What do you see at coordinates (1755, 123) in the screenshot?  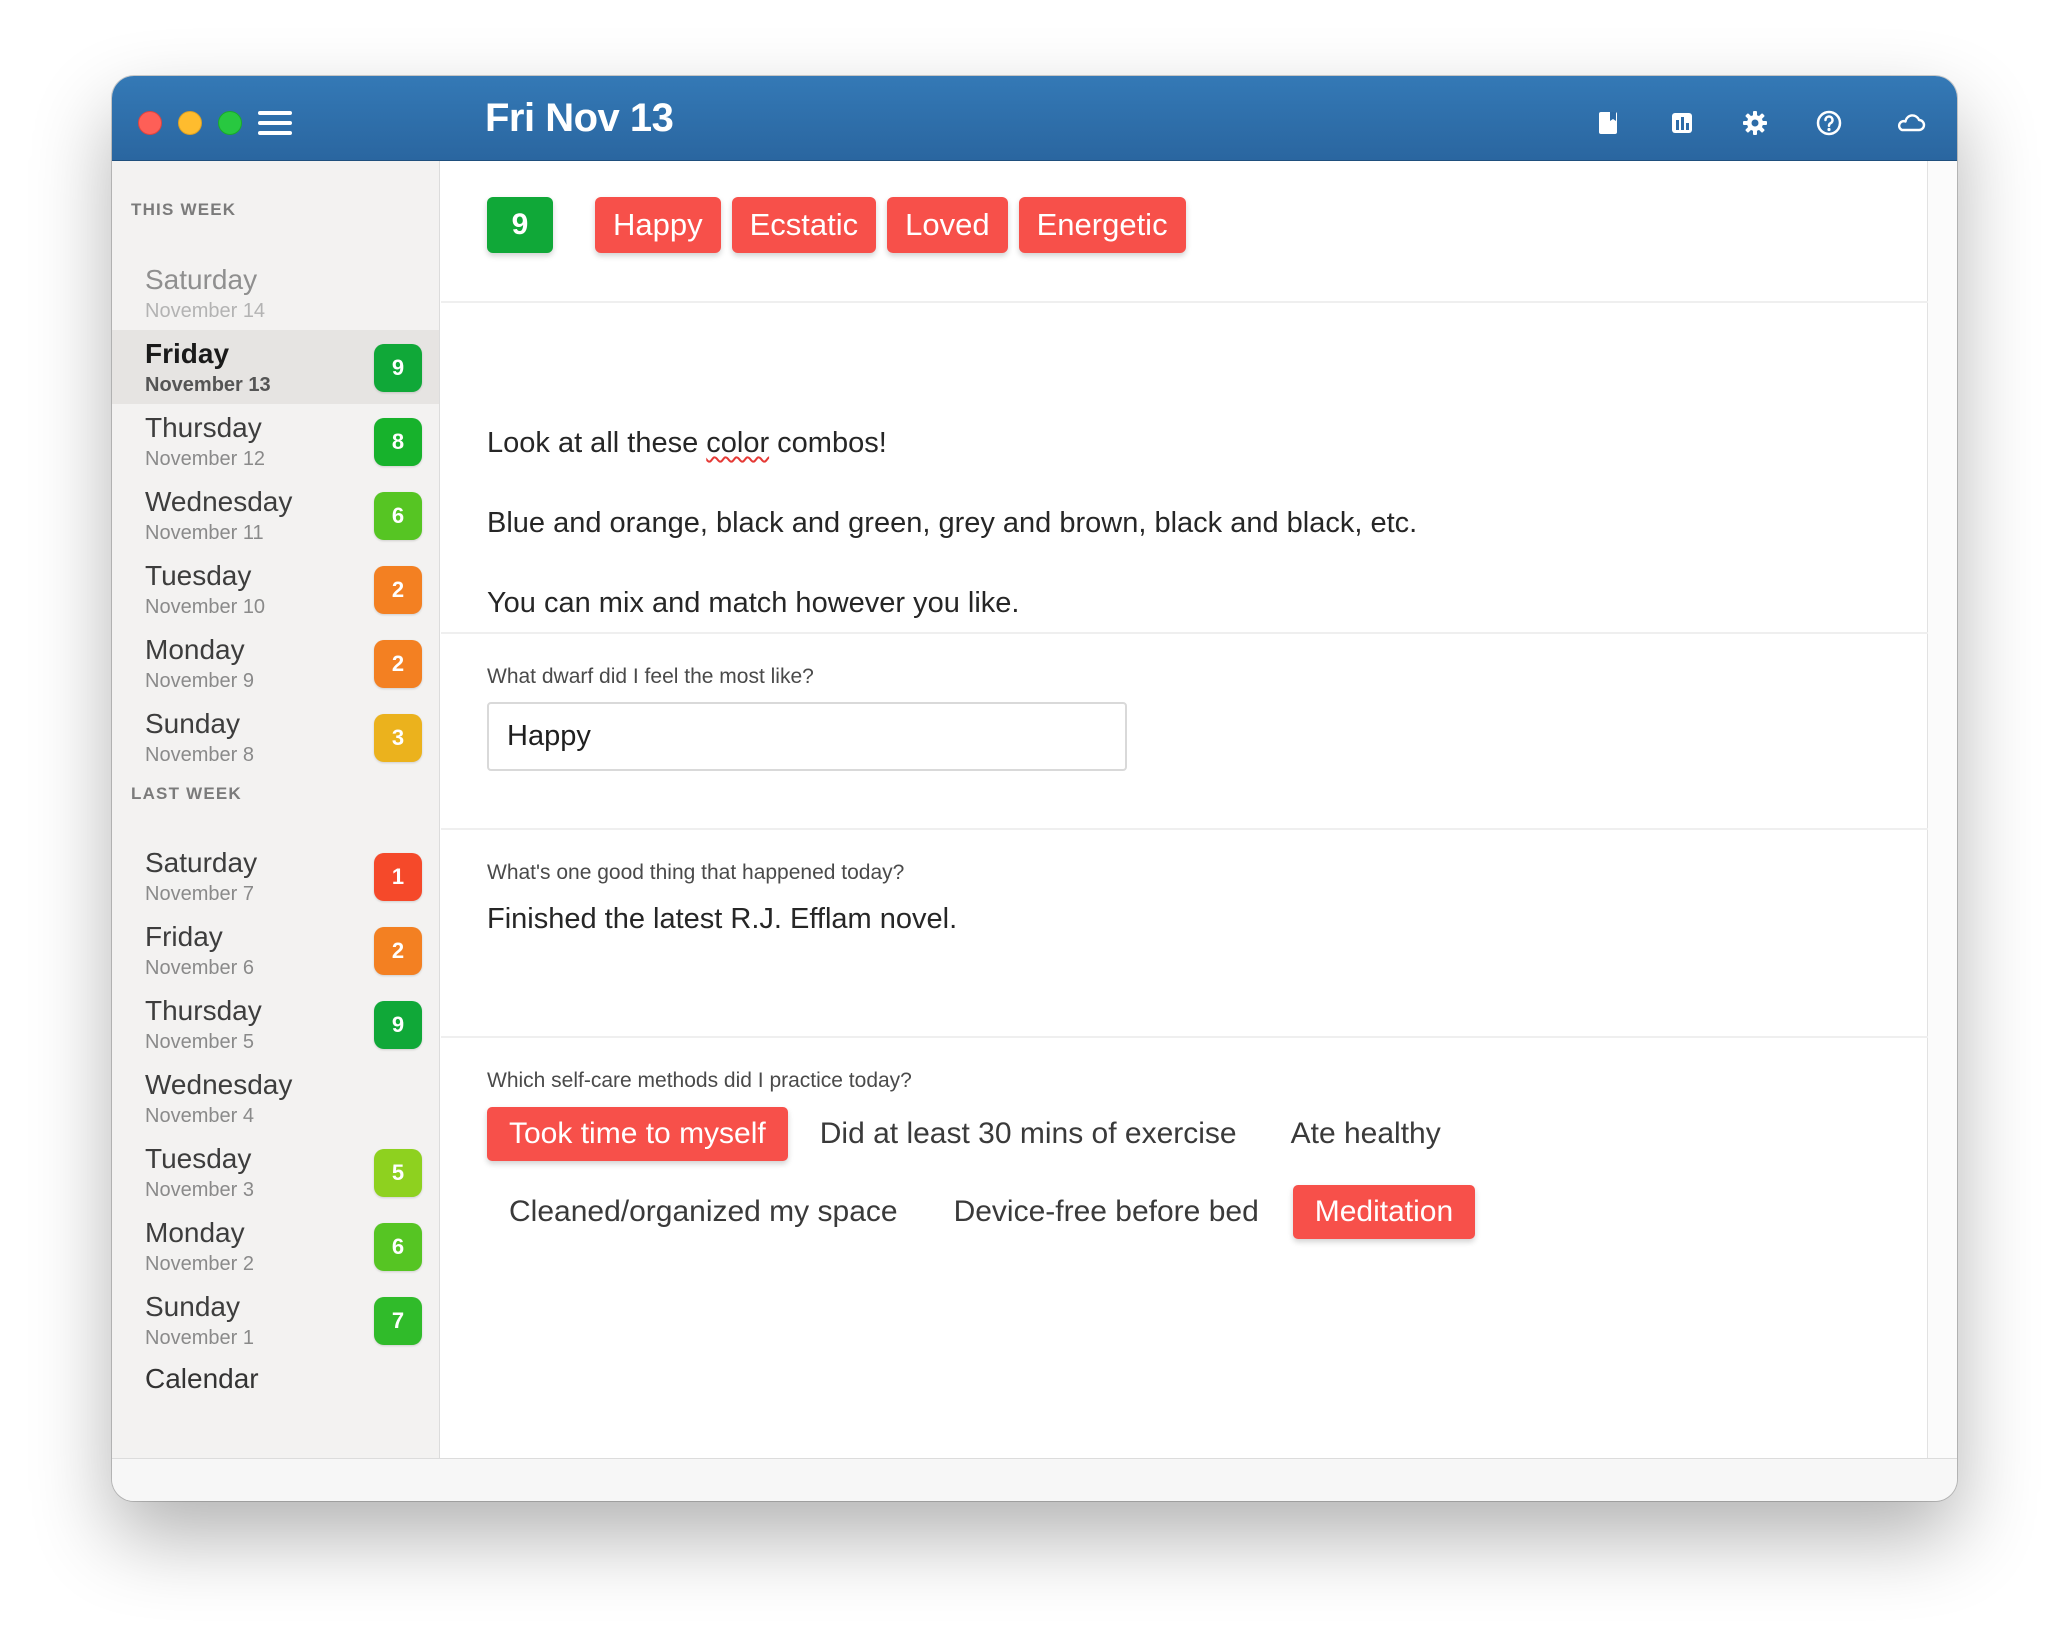 I see `gear-icon` at bounding box center [1755, 123].